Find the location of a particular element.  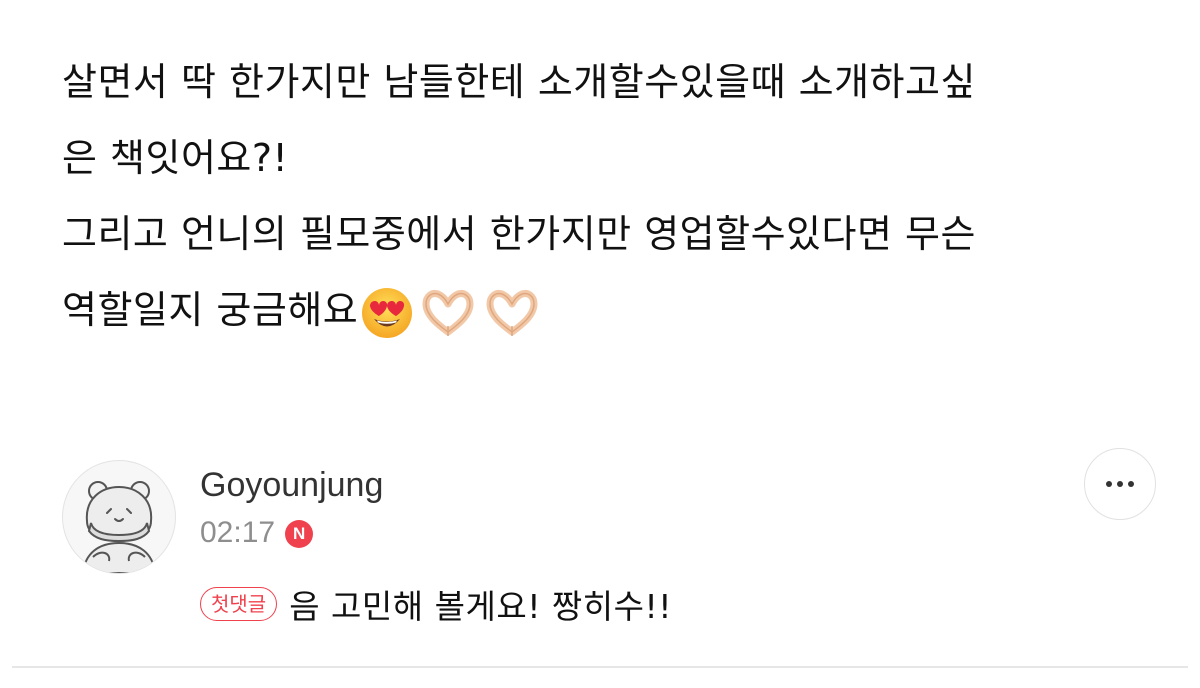

more-options-button is located at coordinates (1120, 484).